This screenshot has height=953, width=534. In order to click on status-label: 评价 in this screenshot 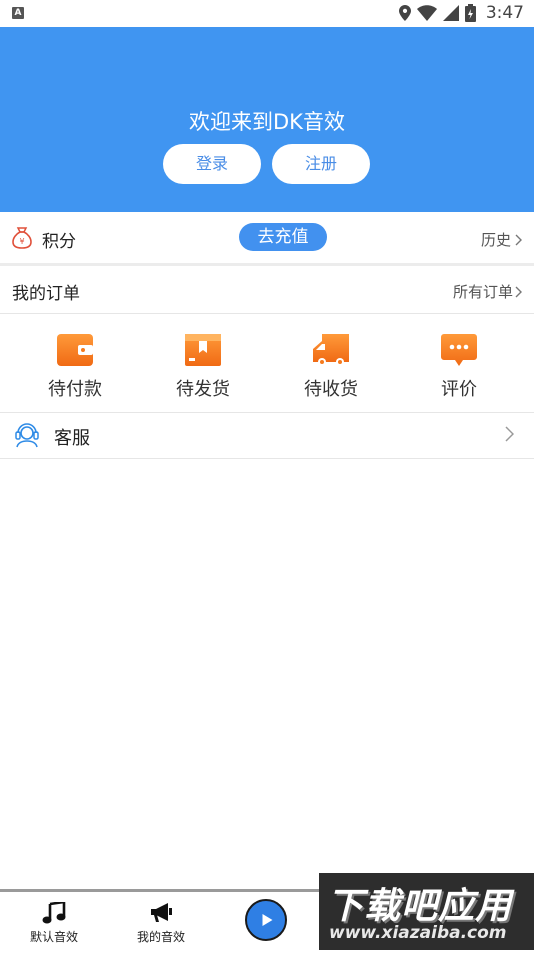, I will do `click(459, 389)`.